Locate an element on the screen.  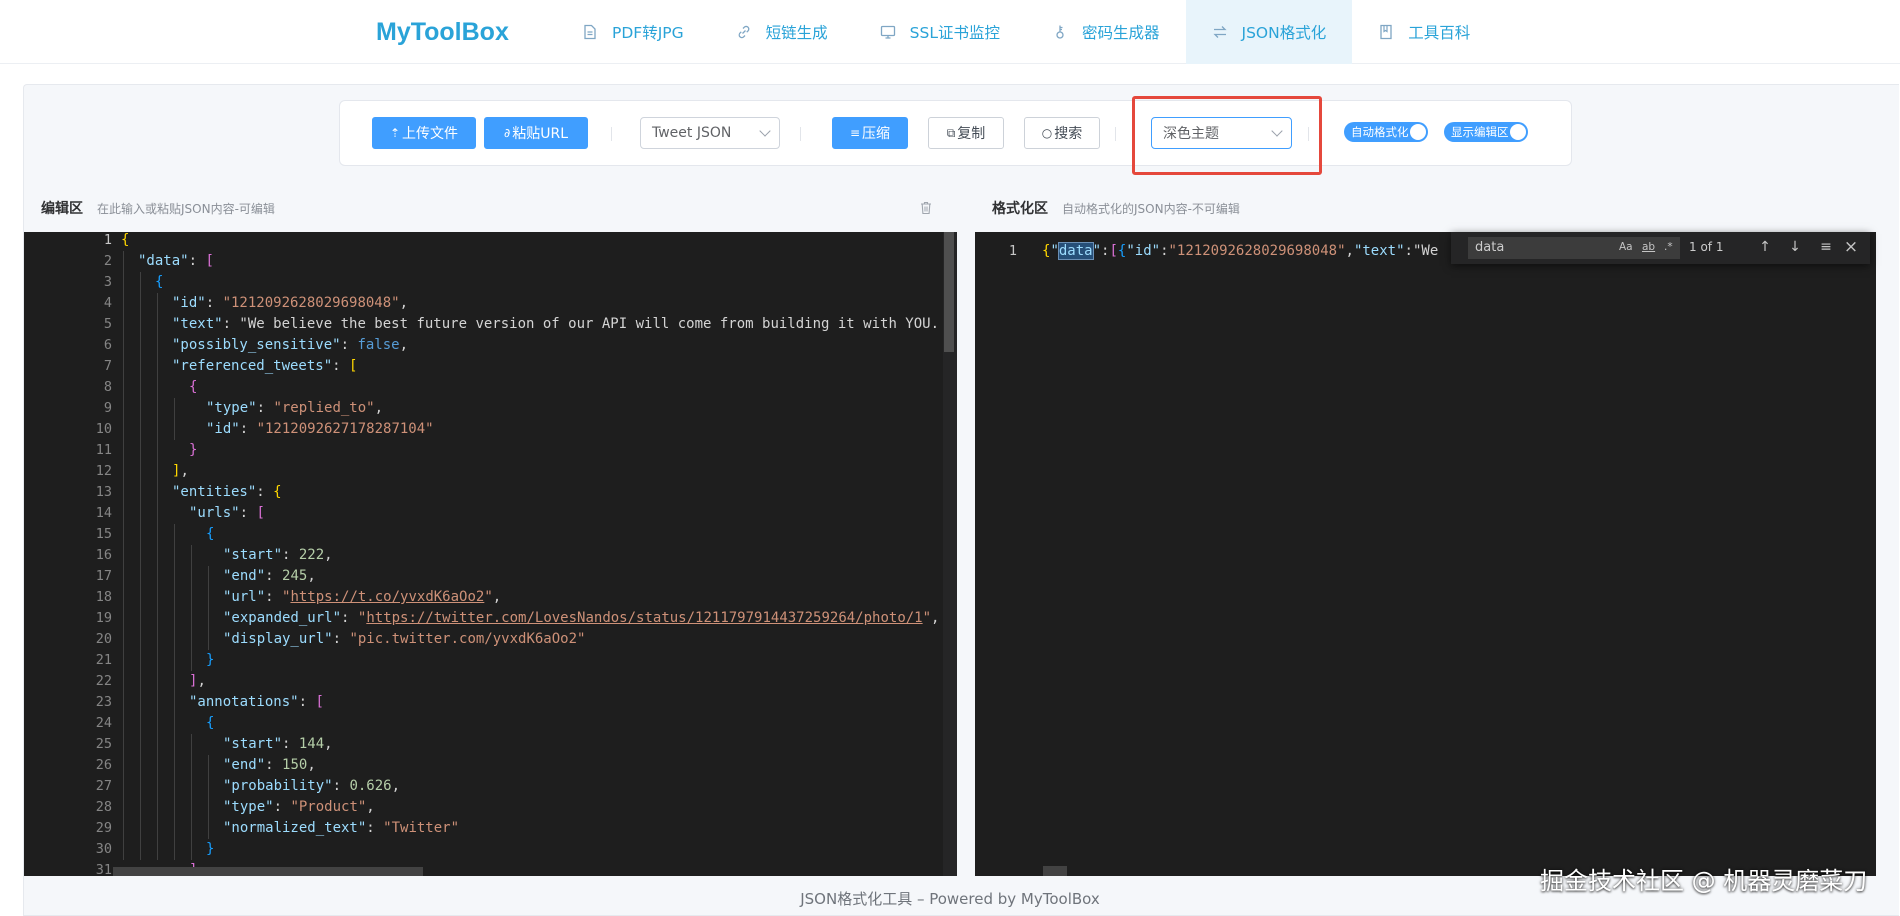
search-button: ○ 搜索 is located at coordinates (1062, 133).